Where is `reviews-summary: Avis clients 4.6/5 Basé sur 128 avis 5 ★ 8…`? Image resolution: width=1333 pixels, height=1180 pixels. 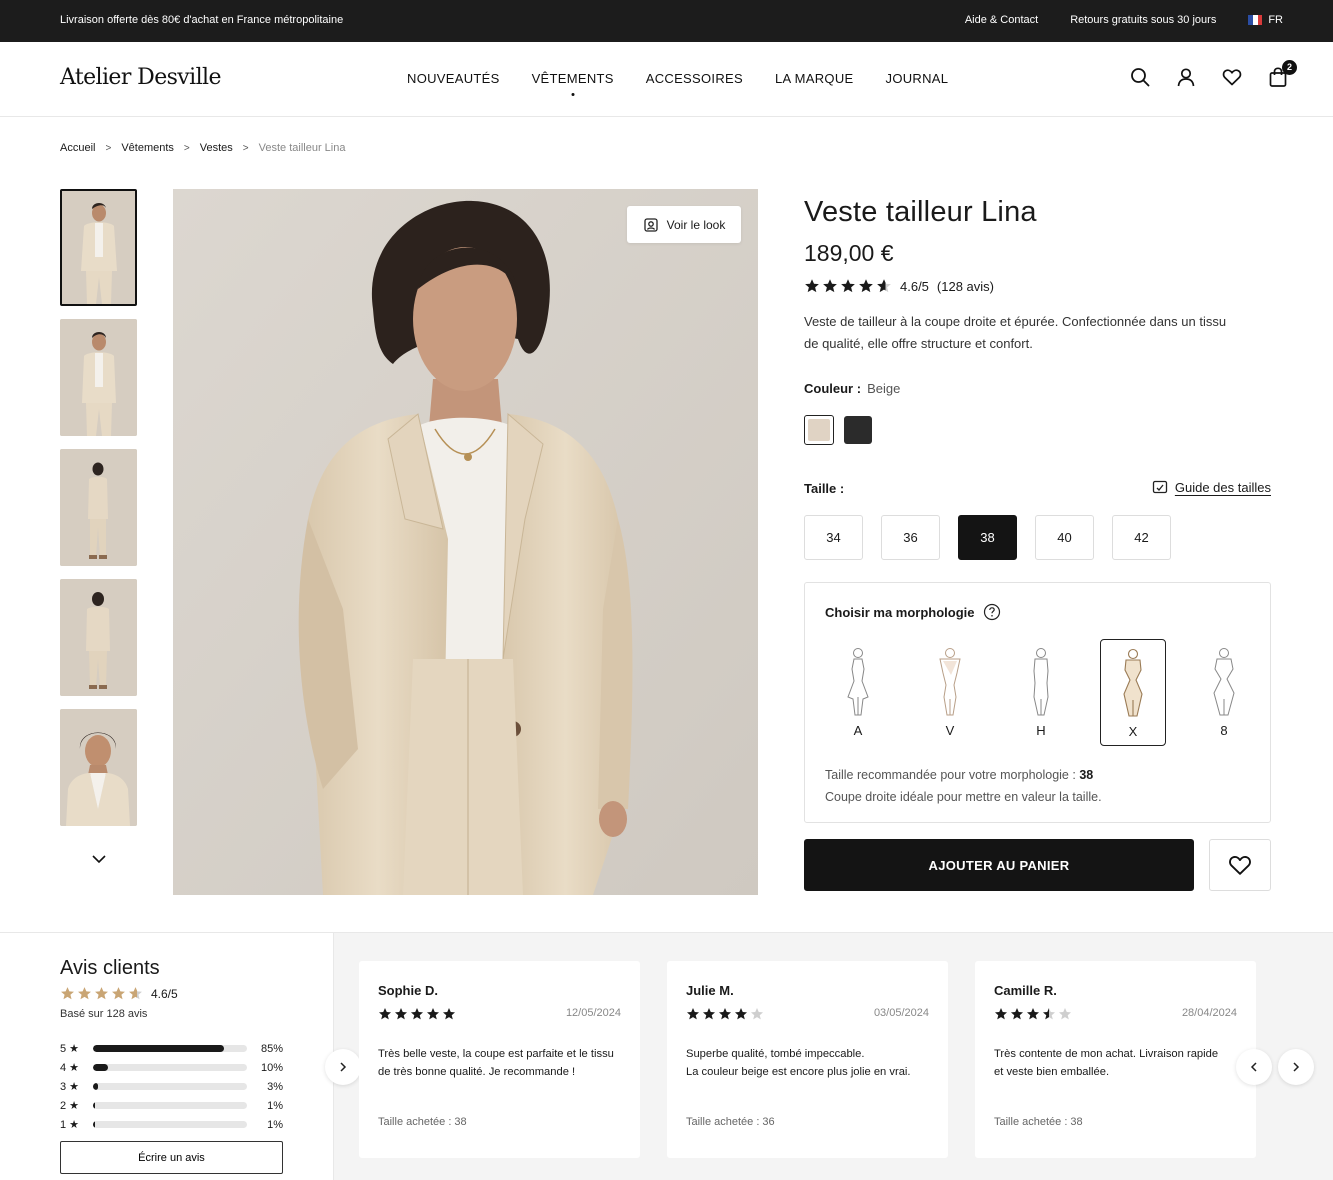
reviews-summary: Avis clients 4.6/5 Basé sur 128 avis 5 ★ 8… is located at coordinates (167, 1056).